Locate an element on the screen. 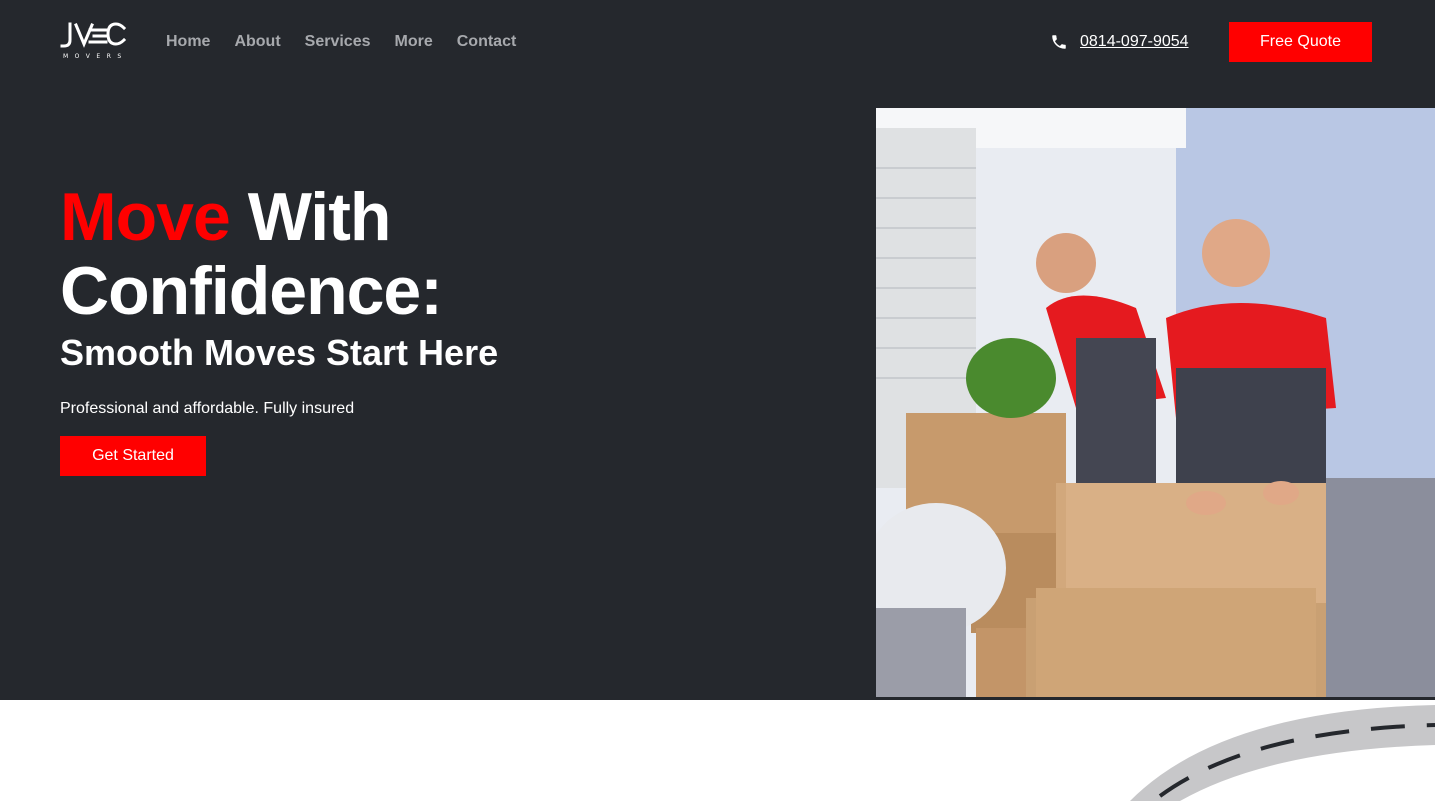 The height and width of the screenshot is (801, 1435). hero-headline: Move With Confidence: is located at coordinates (251, 254).